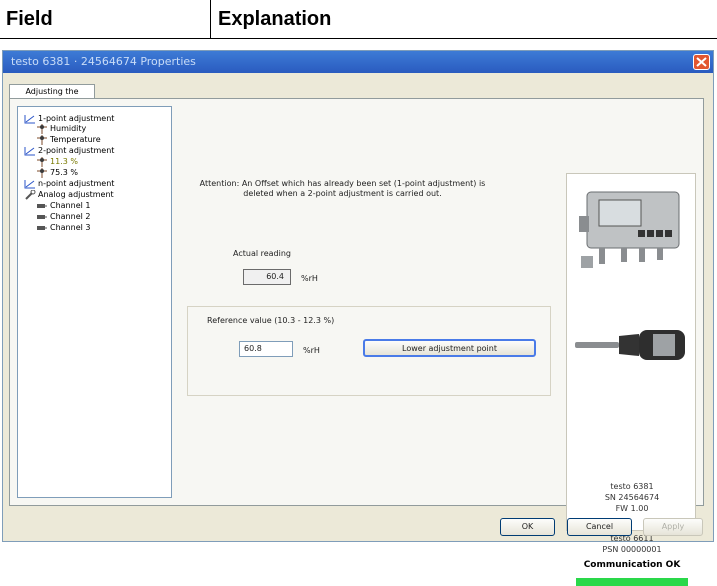 This screenshot has width=717, height=586. I want to click on actual-reading-value: 60.4, so click(267, 277).